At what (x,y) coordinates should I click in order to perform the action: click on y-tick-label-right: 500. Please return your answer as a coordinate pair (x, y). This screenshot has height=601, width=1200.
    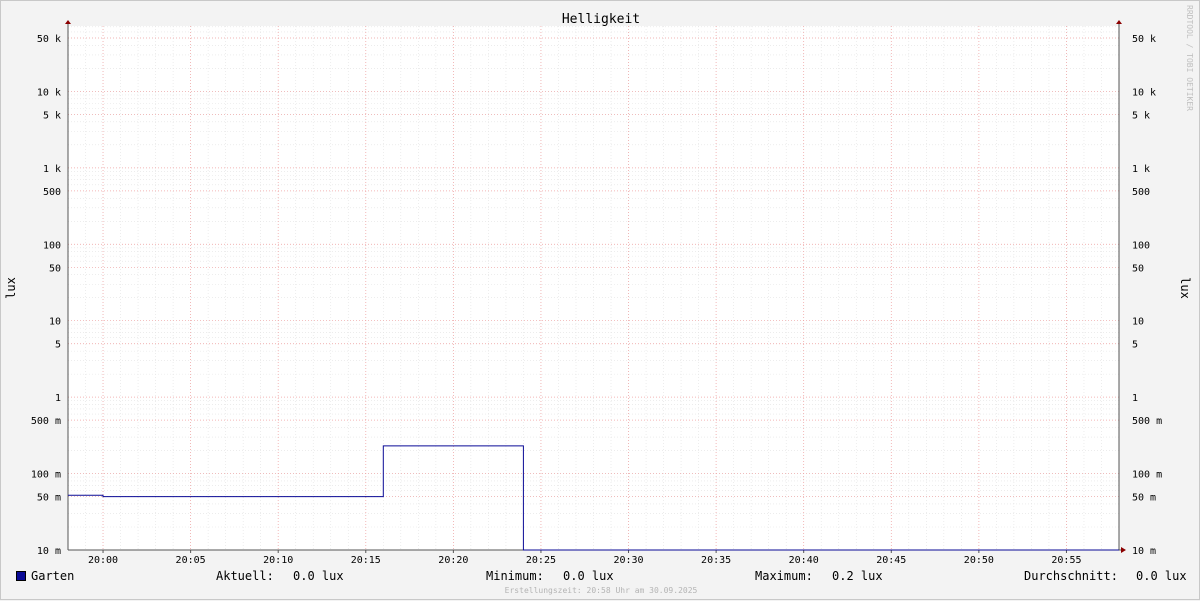
    Looking at the image, I should click on (1141, 192).